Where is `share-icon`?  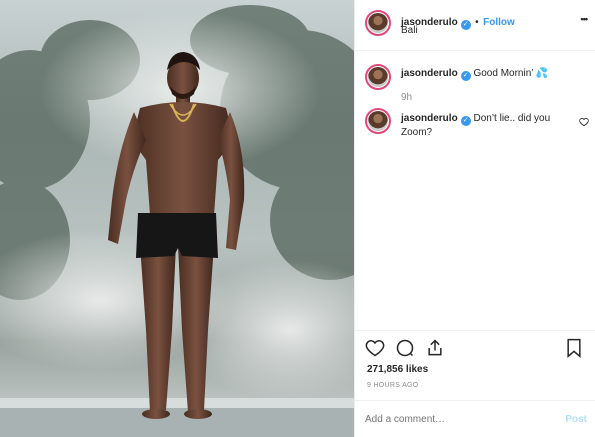
share-icon is located at coordinates (435, 348).